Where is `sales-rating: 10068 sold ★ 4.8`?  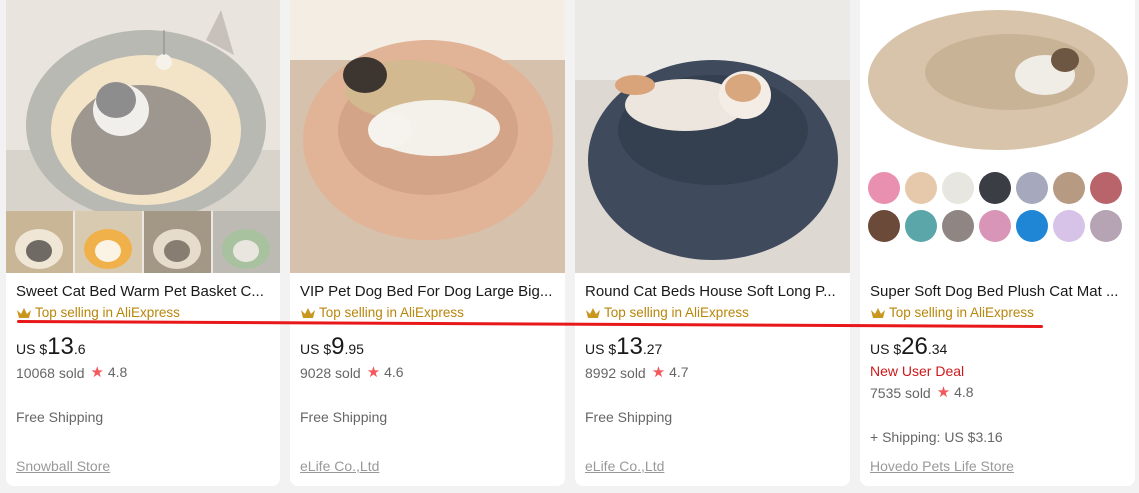
sales-rating: 10068 sold ★ 4.8 is located at coordinates (143, 372).